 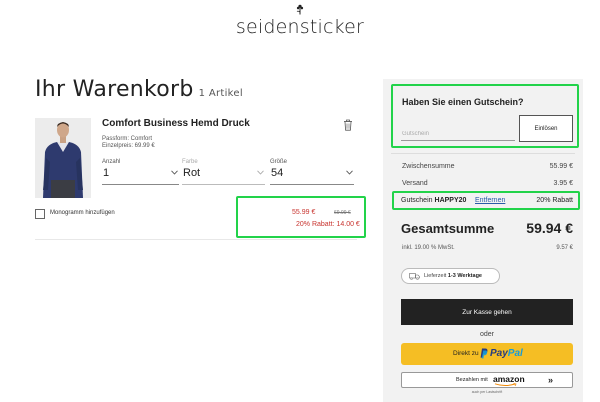 What do you see at coordinates (564, 248) in the screenshot?
I see `vat-value: 9.57 €` at bounding box center [564, 248].